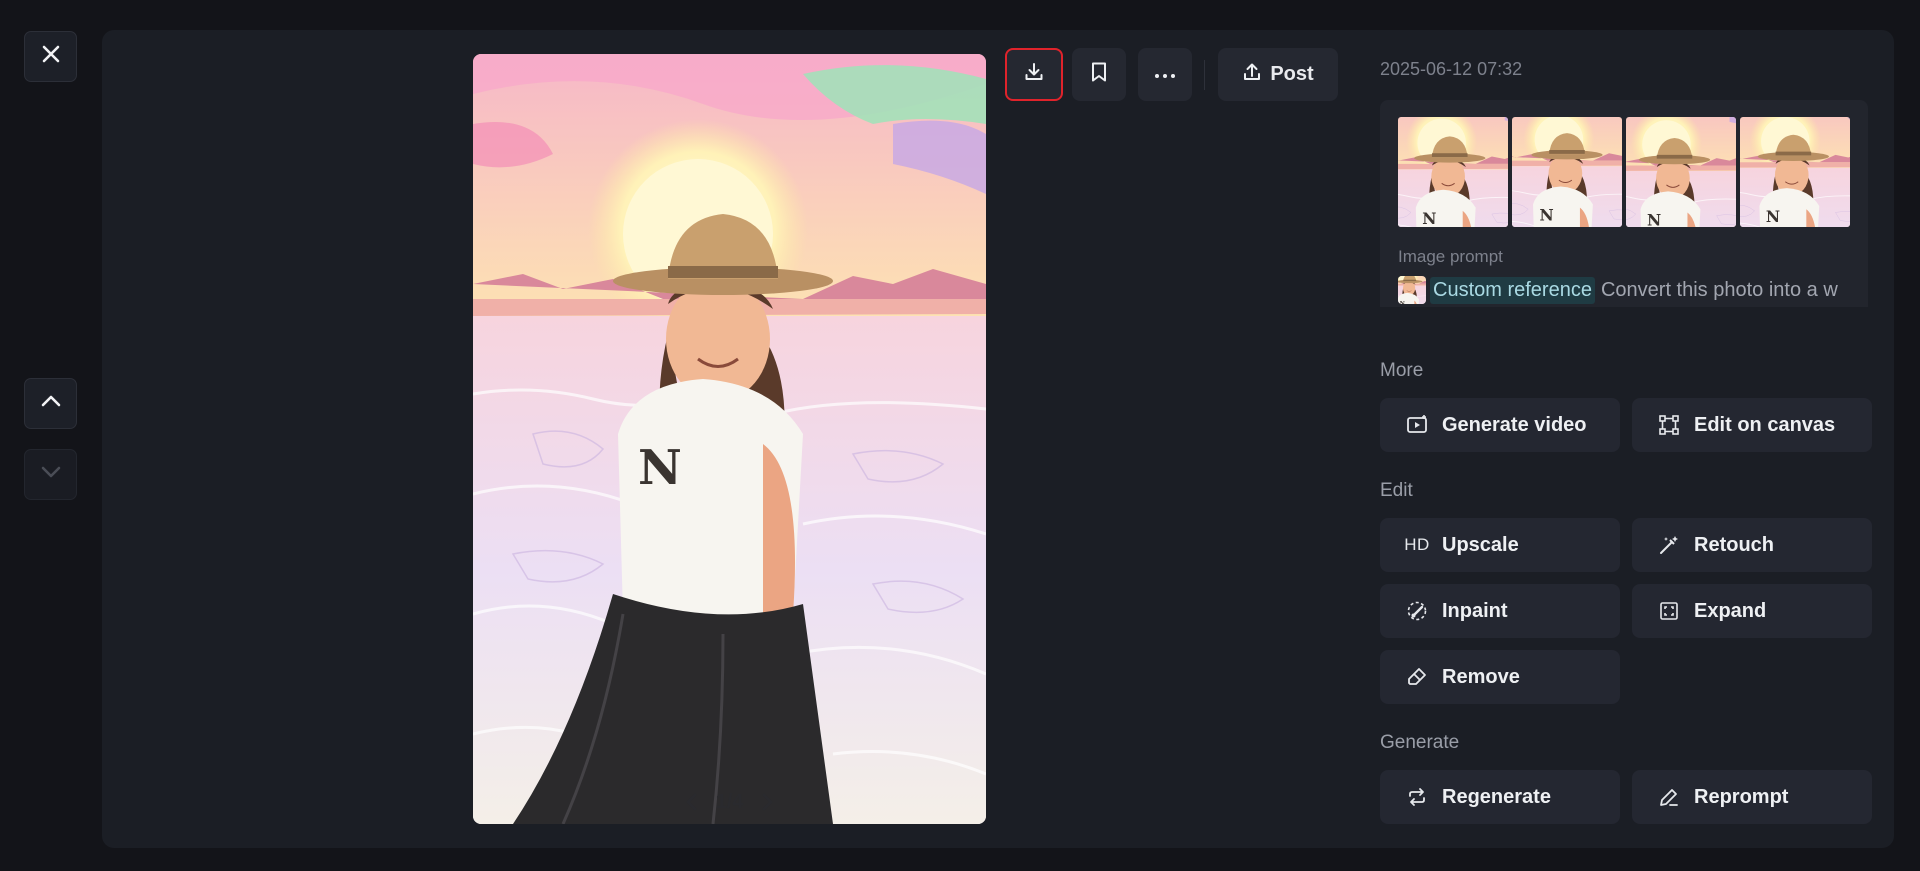 The width and height of the screenshot is (1920, 871). What do you see at coordinates (1719, 289) in the screenshot?
I see `prompt-text: Convert this photo into a w` at bounding box center [1719, 289].